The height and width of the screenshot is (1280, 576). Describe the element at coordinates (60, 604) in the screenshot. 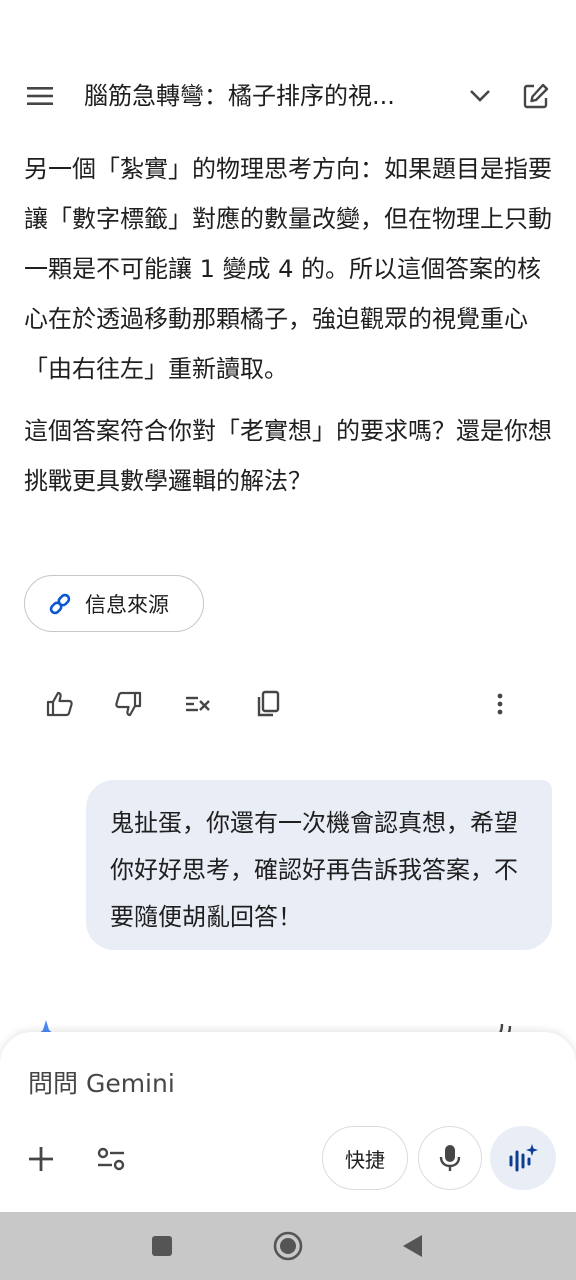

I see `link-icon` at that location.